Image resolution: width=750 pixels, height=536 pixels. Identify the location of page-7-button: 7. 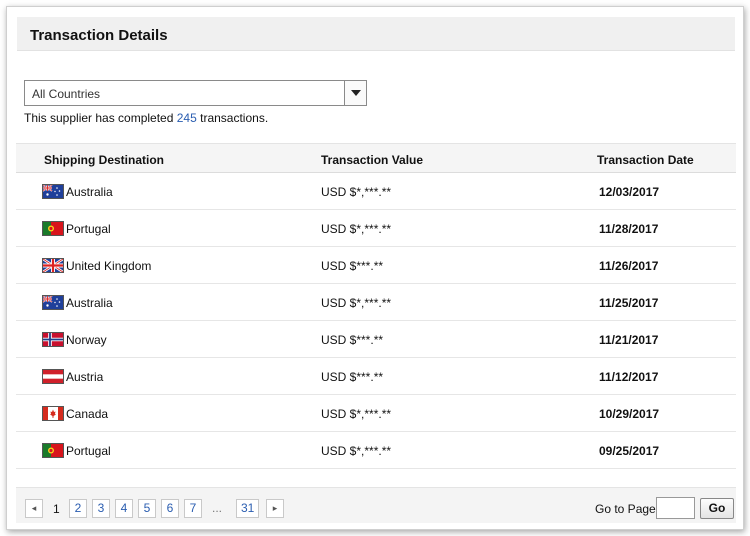
(193, 508).